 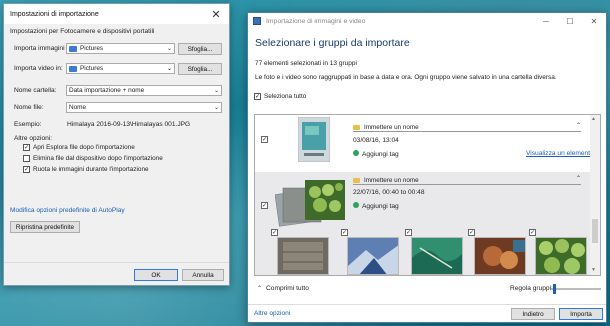 What do you see at coordinates (272, 313) in the screenshot?
I see `more-options-link: Altre opzioni` at bounding box center [272, 313].